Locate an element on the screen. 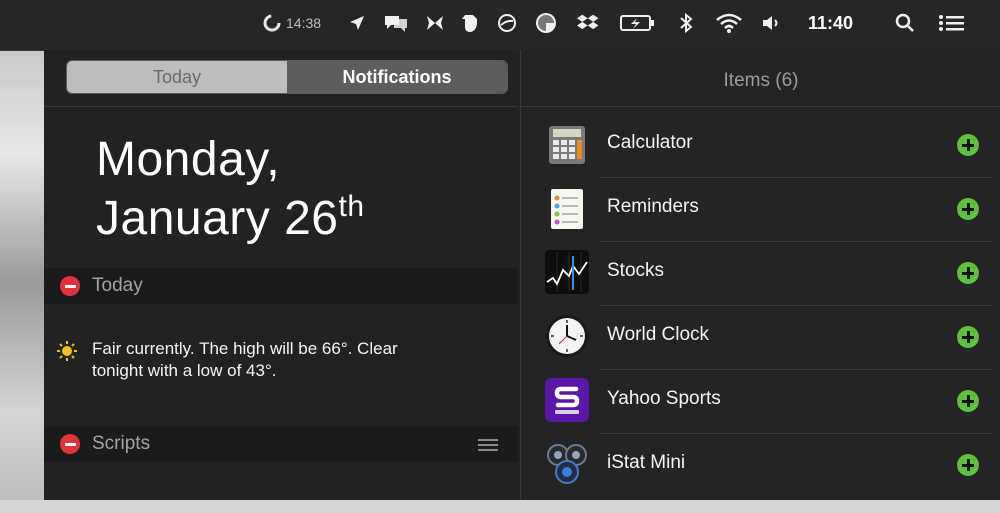 This screenshot has width=1000, height=513. item-name: World Clock is located at coordinates (658, 334).